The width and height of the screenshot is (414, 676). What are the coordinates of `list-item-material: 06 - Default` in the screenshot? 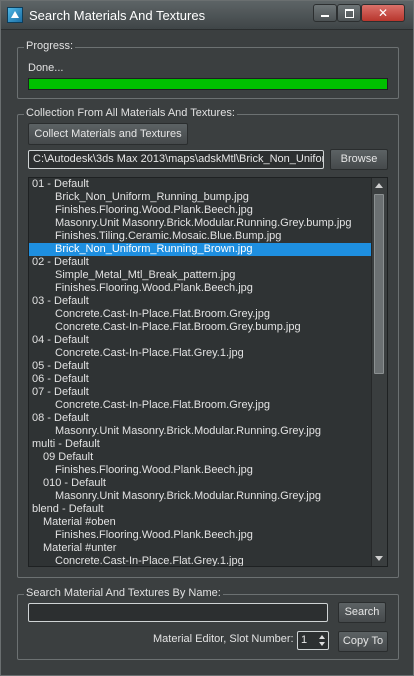 It's located at (200, 379).